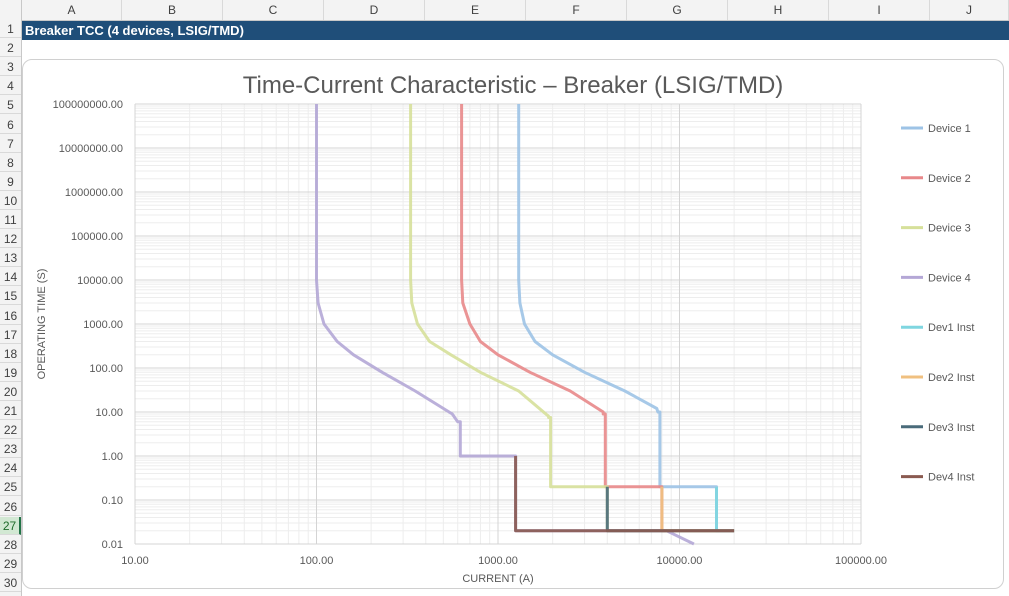  Describe the element at coordinates (861, 561) in the screenshot. I see `x-tick-label: 100000.00` at that location.